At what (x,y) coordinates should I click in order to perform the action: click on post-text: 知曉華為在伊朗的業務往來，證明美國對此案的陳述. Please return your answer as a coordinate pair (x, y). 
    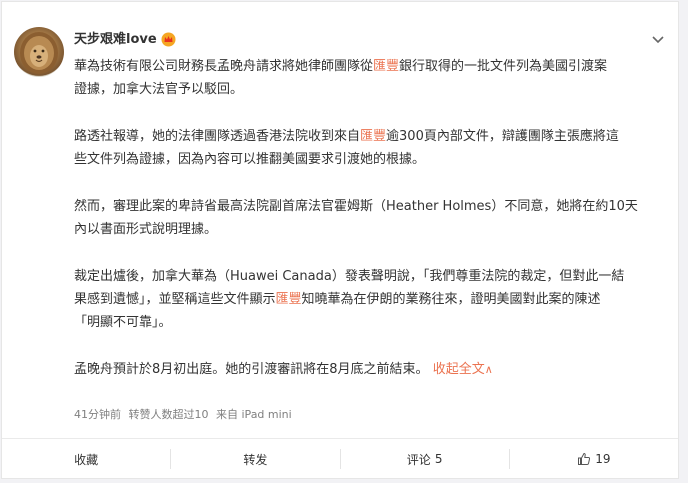
    Looking at the image, I should click on (451, 299).